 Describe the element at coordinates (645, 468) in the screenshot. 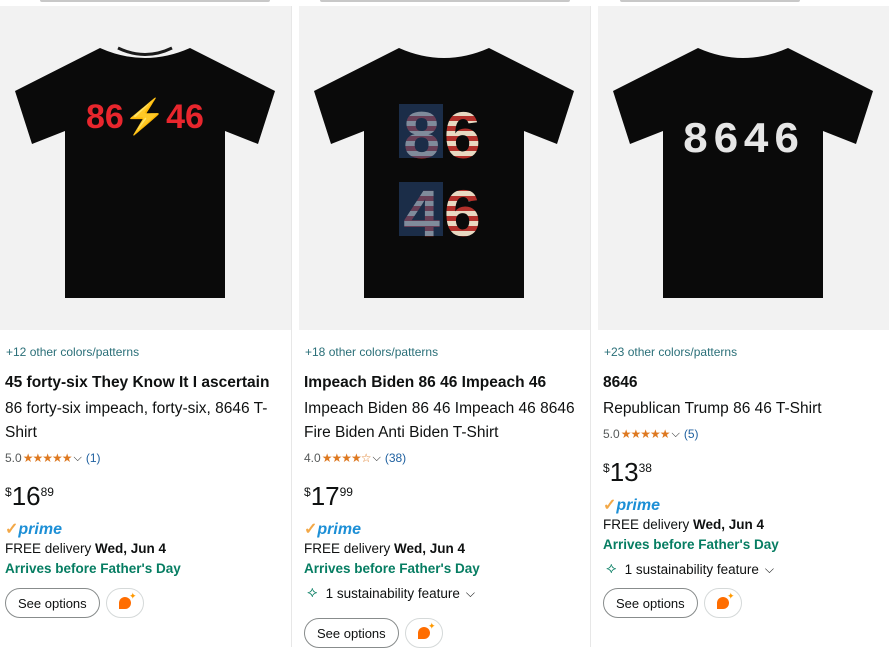

I see `price-fraction: 38` at that location.